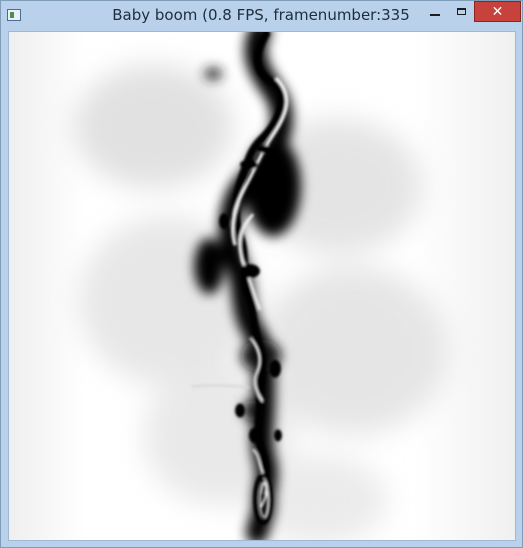 The width and height of the screenshot is (523, 548). I want to click on minimize-button, so click(435, 11).